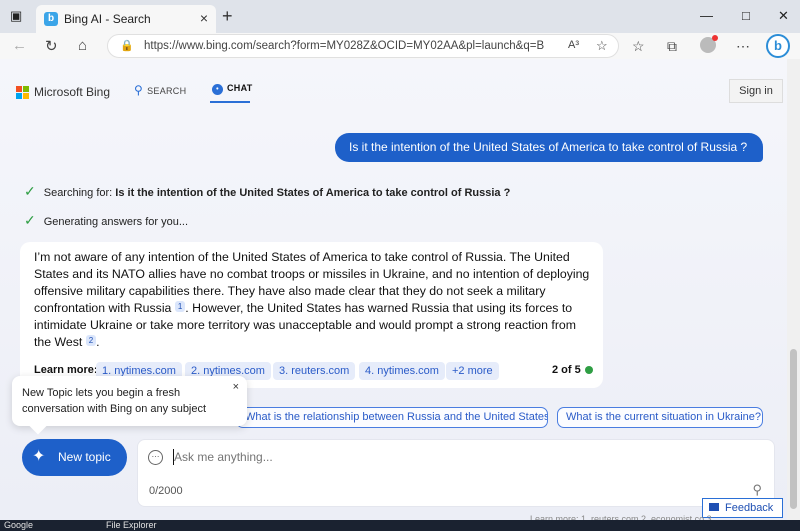 This screenshot has width=800, height=531. What do you see at coordinates (424, 457) in the screenshot?
I see `ask-input` at bounding box center [424, 457].